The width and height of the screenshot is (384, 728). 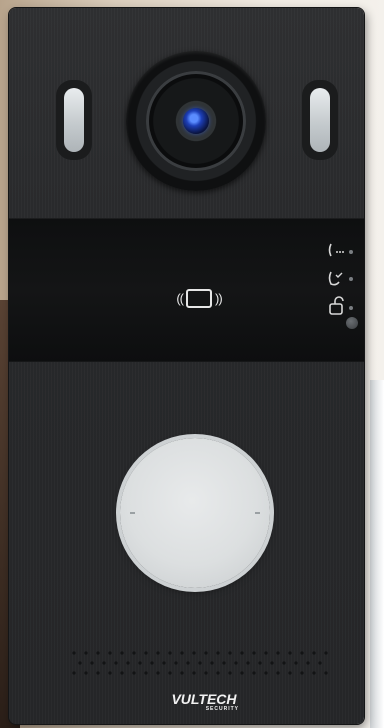 What do you see at coordinates (195, 513) in the screenshot?
I see `call-button` at bounding box center [195, 513].